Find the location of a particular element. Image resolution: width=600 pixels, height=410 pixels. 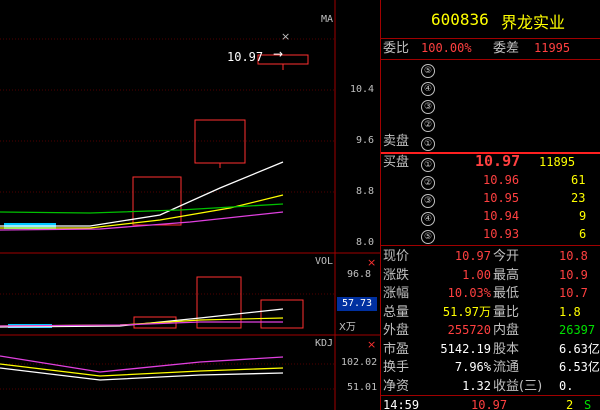

vol-unit: X万 is located at coordinates (347, 327).